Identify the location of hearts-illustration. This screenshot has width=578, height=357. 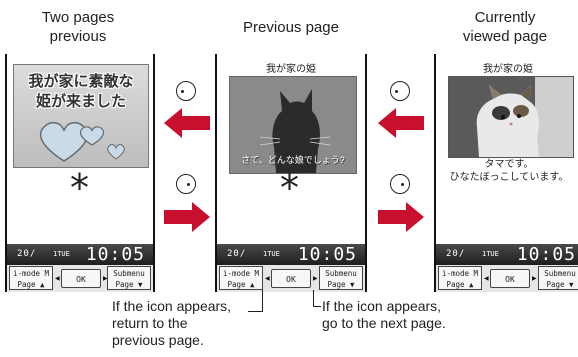
(82, 141).